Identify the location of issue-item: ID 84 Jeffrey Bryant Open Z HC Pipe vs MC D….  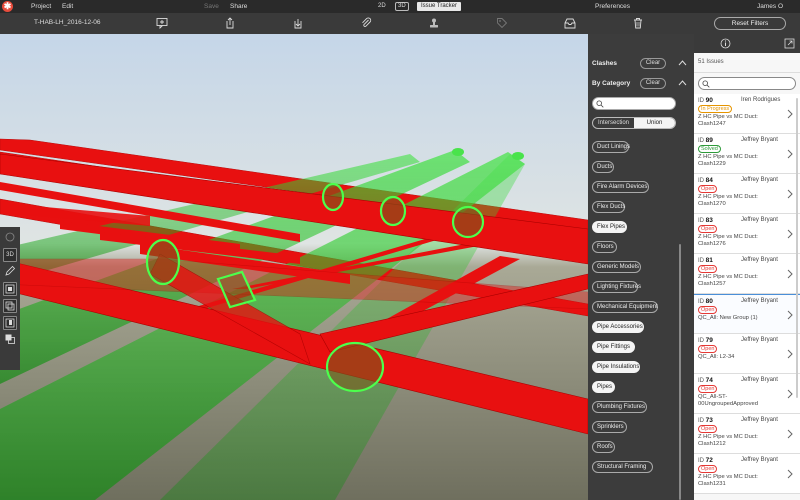
(747, 194).